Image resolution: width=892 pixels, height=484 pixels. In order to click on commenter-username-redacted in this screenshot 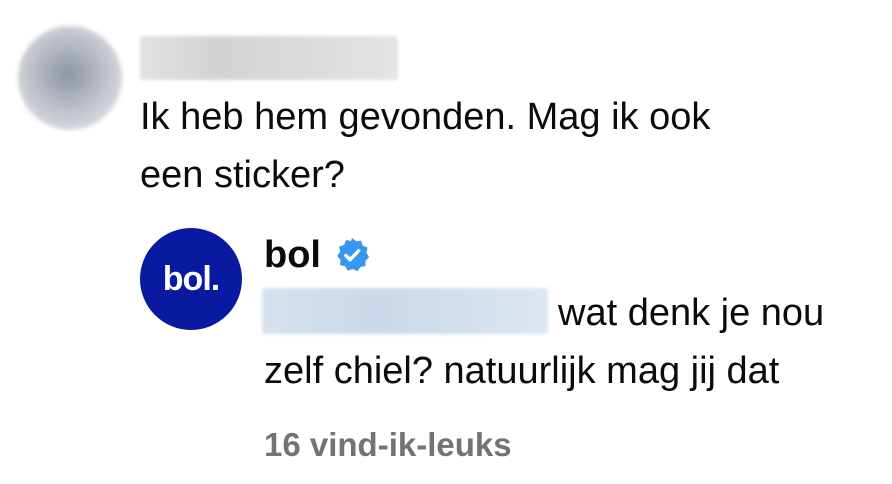, I will do `click(269, 58)`.